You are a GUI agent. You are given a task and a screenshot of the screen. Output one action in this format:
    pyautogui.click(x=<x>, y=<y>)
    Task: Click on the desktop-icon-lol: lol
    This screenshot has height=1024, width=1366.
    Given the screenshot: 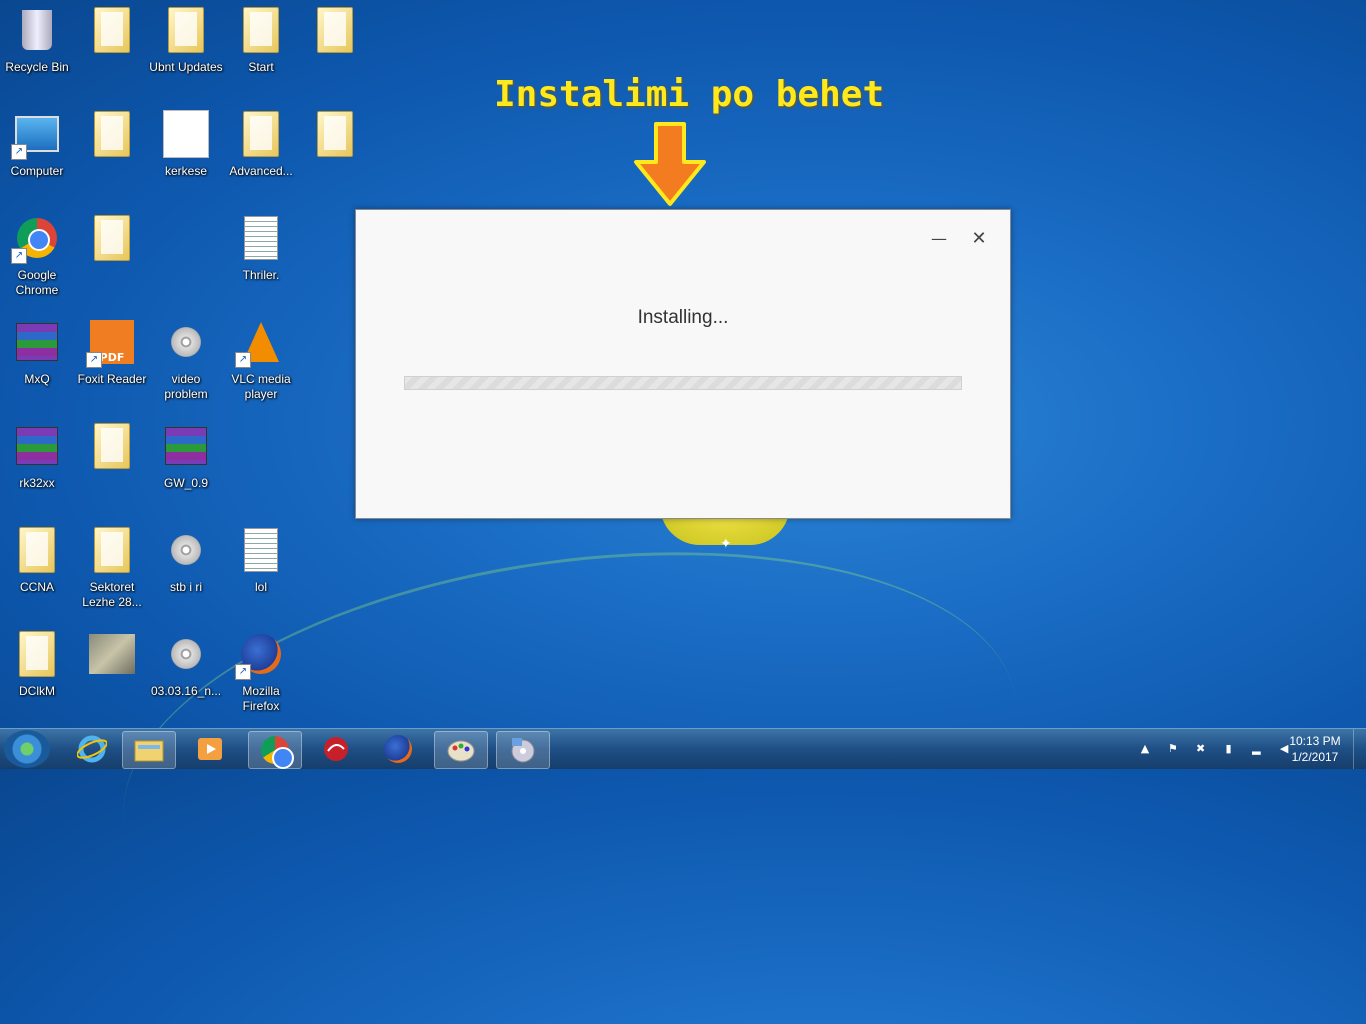 What is the action you would take?
    pyautogui.click(x=261, y=560)
    